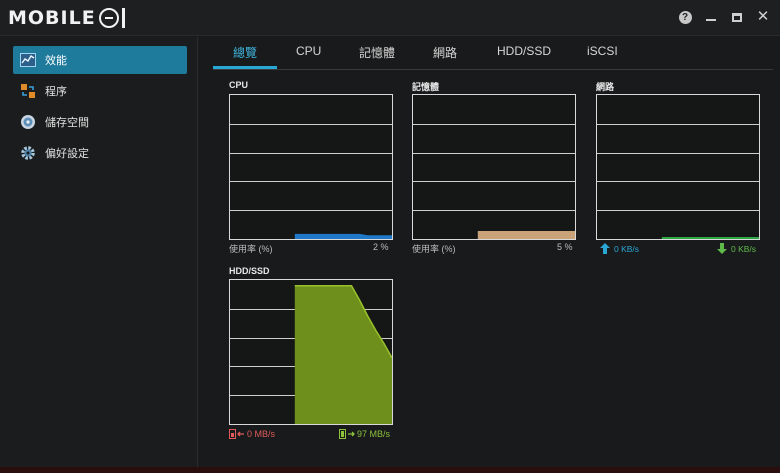 The height and width of the screenshot is (473, 780). I want to click on close-button: ✕, so click(763, 16).